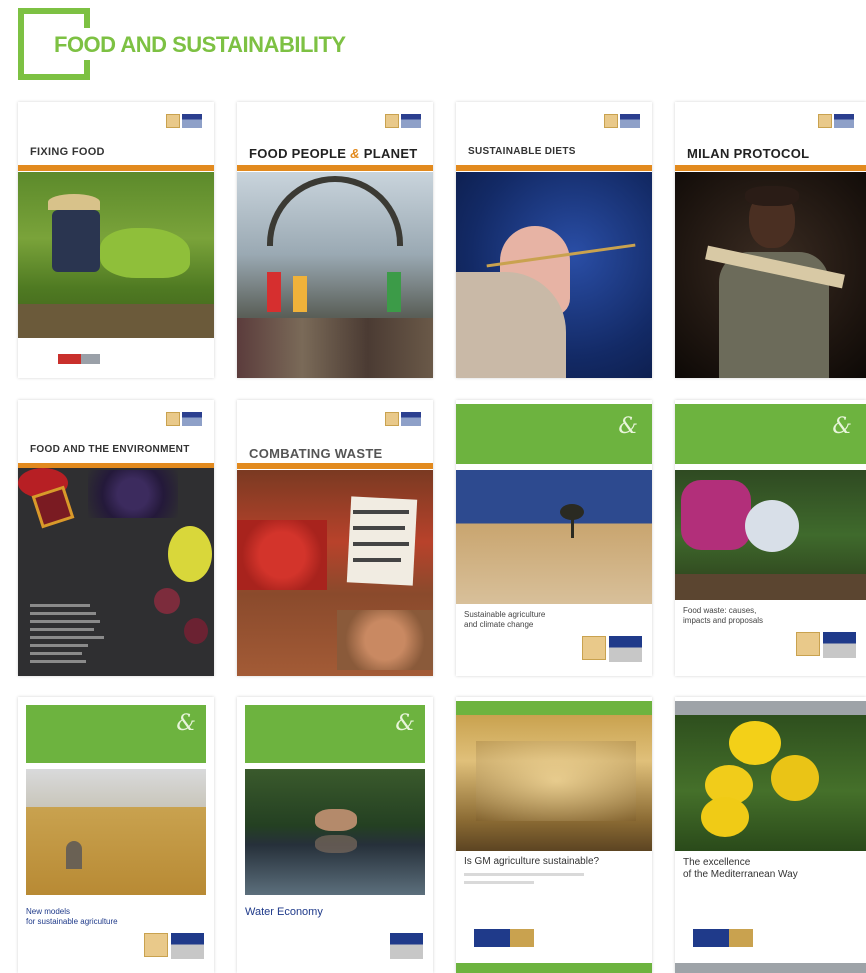  I want to click on publication-card-sustainable-diets: SUSTAINABLE DIETS, so click(554, 240).